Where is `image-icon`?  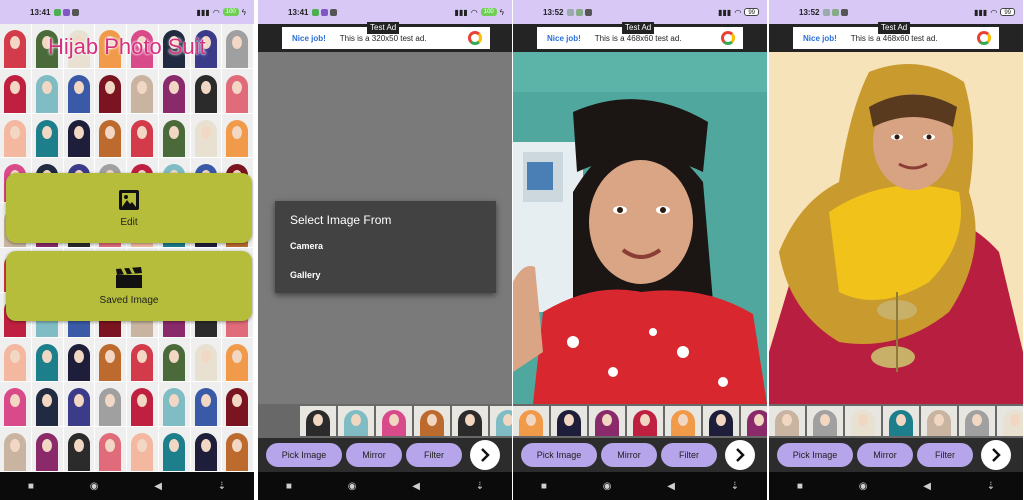
image-icon is located at coordinates (129, 199).